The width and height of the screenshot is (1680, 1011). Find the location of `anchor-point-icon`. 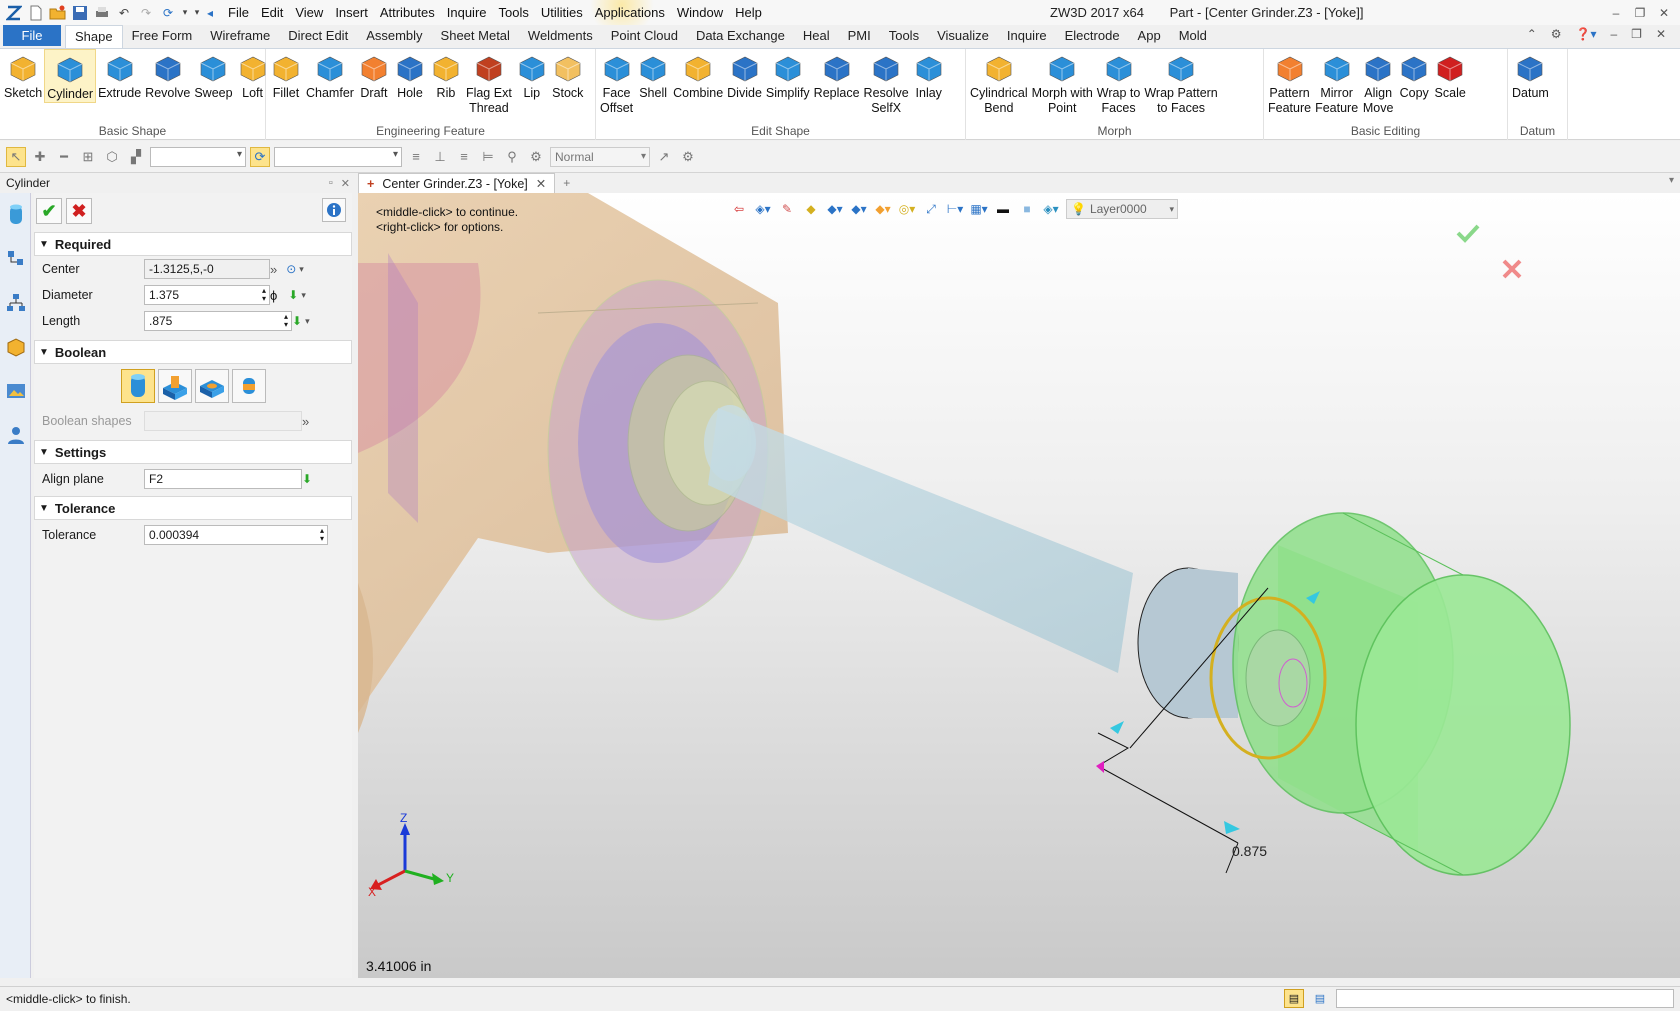

anchor-point-icon is located at coordinates (1100, 767).